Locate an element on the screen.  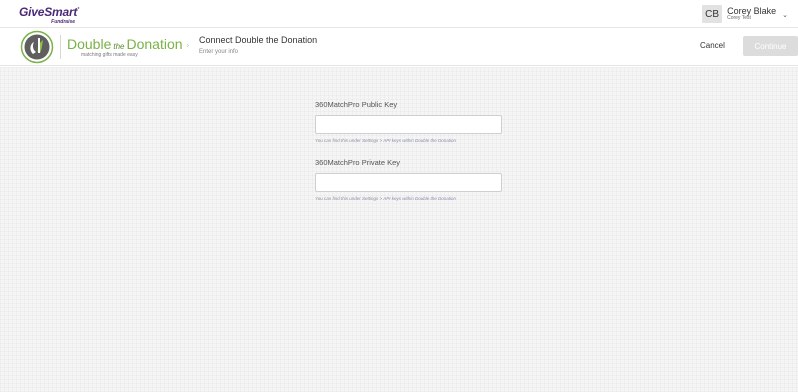
private-key-input is located at coordinates (408, 182).